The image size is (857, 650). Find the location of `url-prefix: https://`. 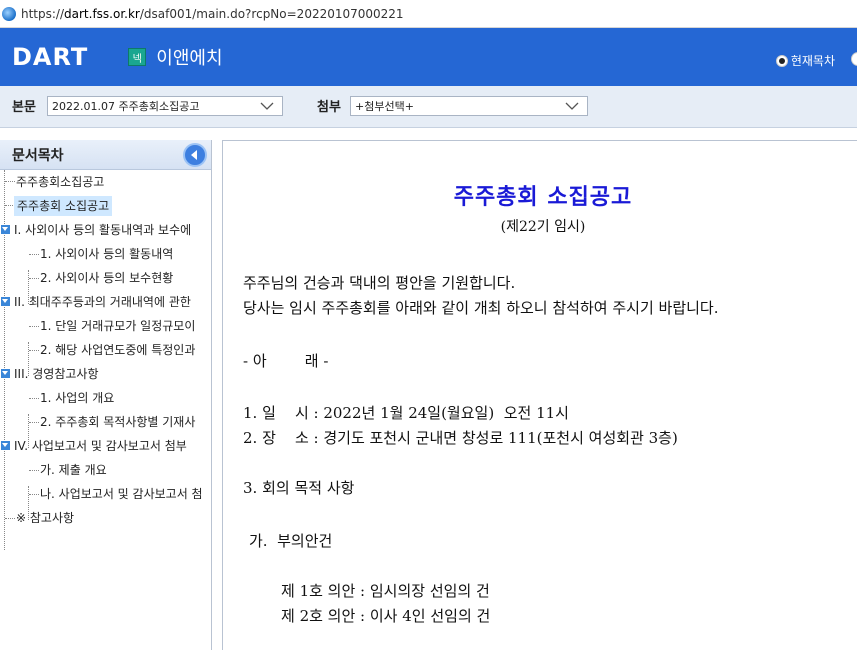

url-prefix: https:// is located at coordinates (43, 13).